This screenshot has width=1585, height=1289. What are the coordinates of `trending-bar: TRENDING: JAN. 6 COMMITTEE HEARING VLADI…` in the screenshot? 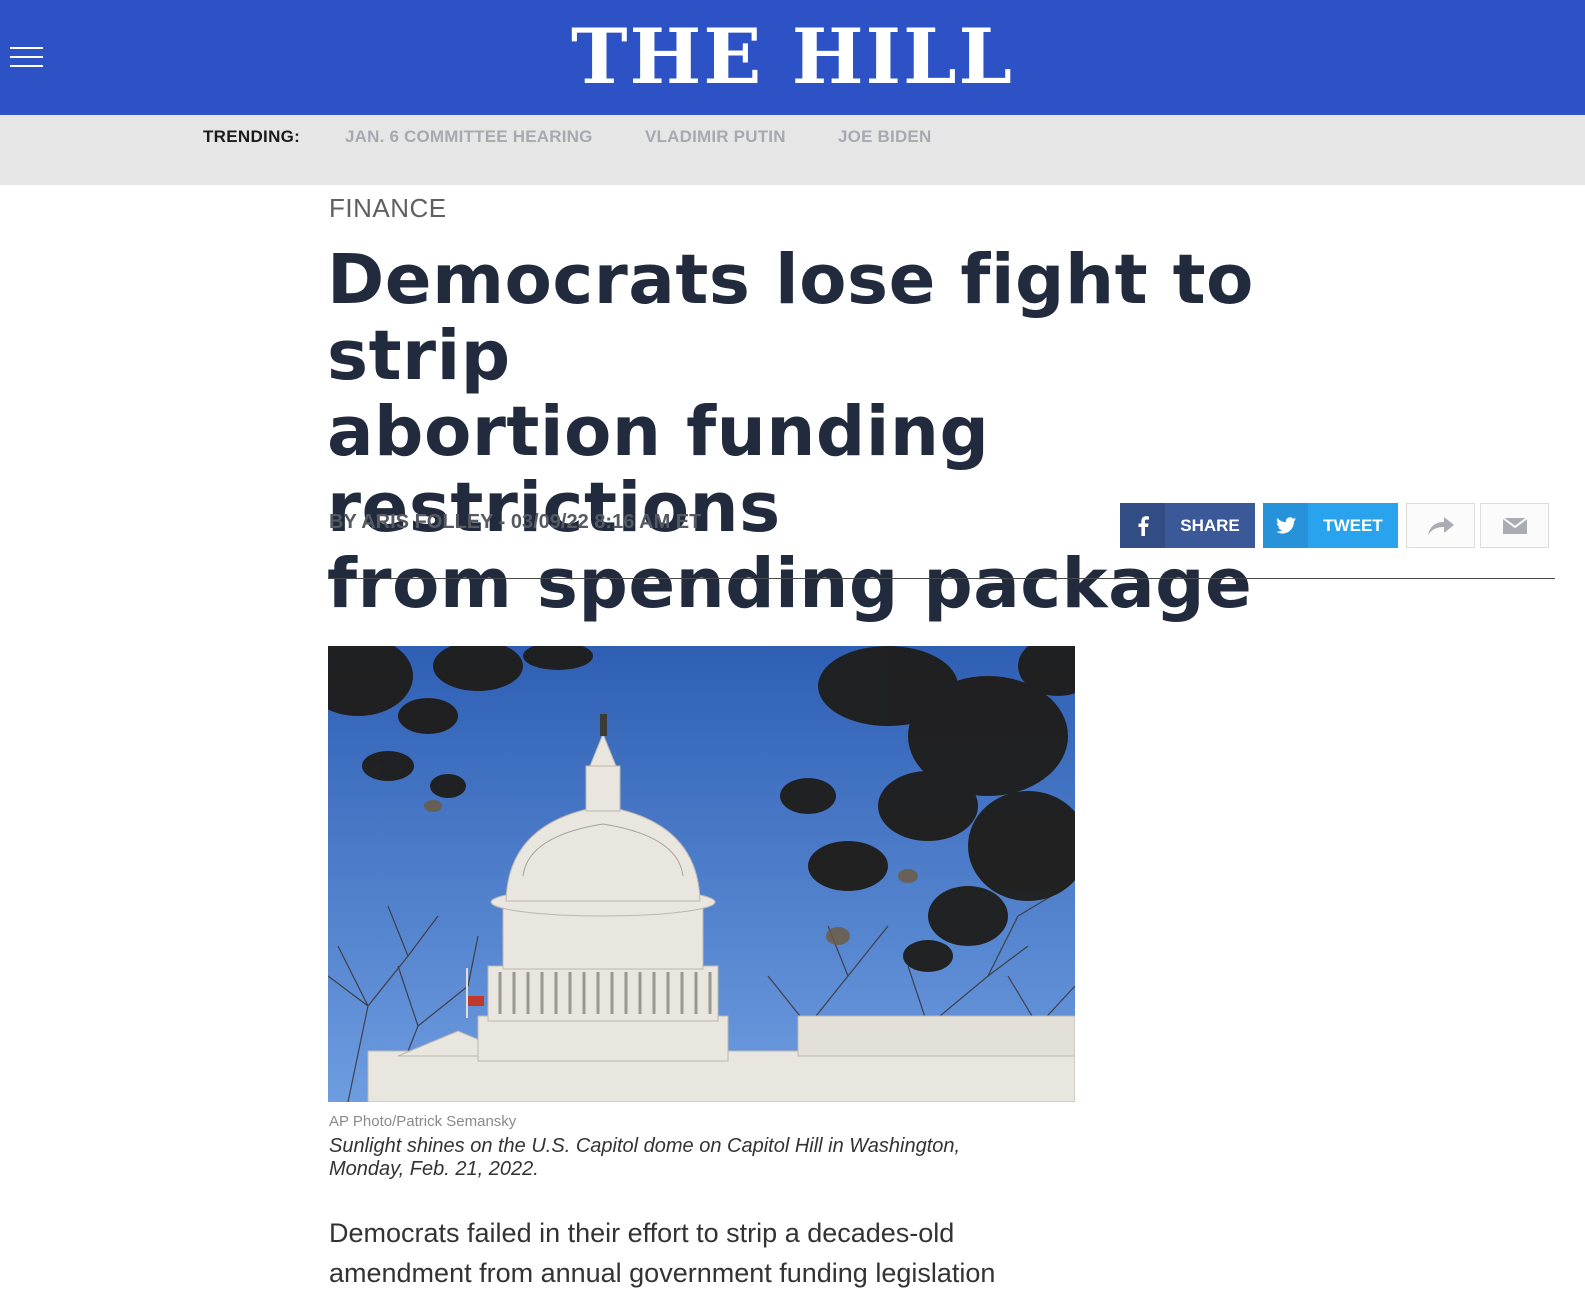 It's located at (792, 150).